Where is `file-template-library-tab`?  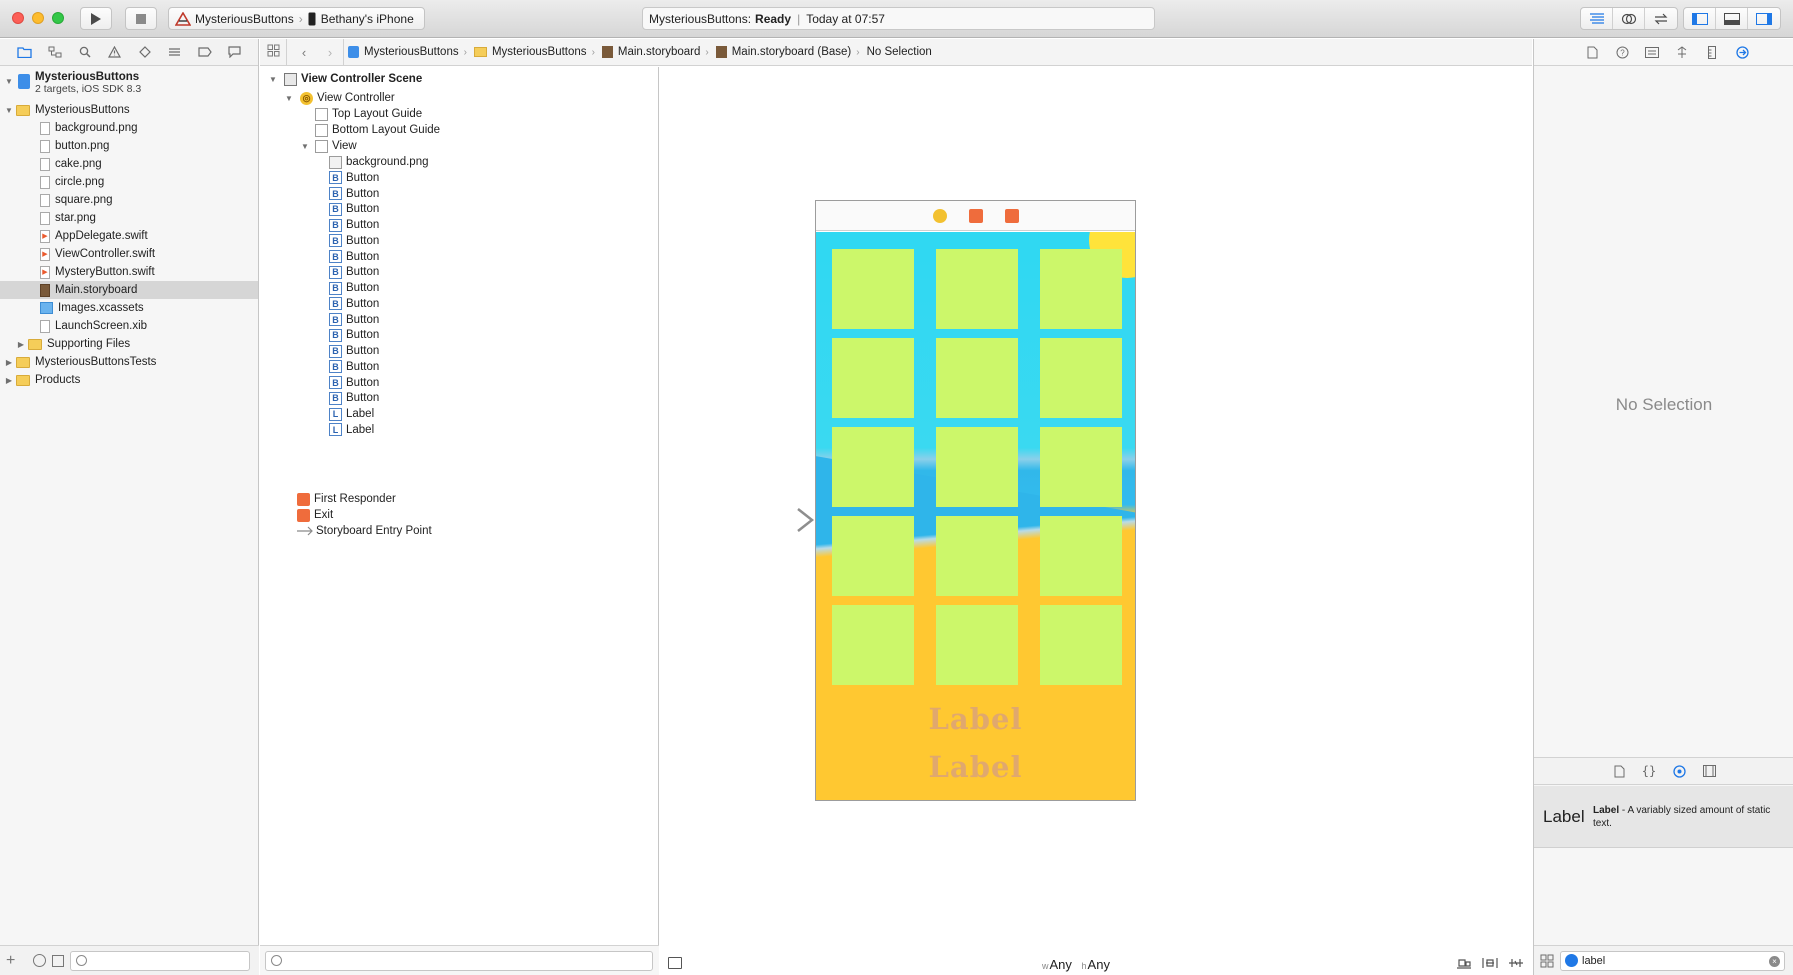
file-template-library-tab is located at coordinates (1619, 771).